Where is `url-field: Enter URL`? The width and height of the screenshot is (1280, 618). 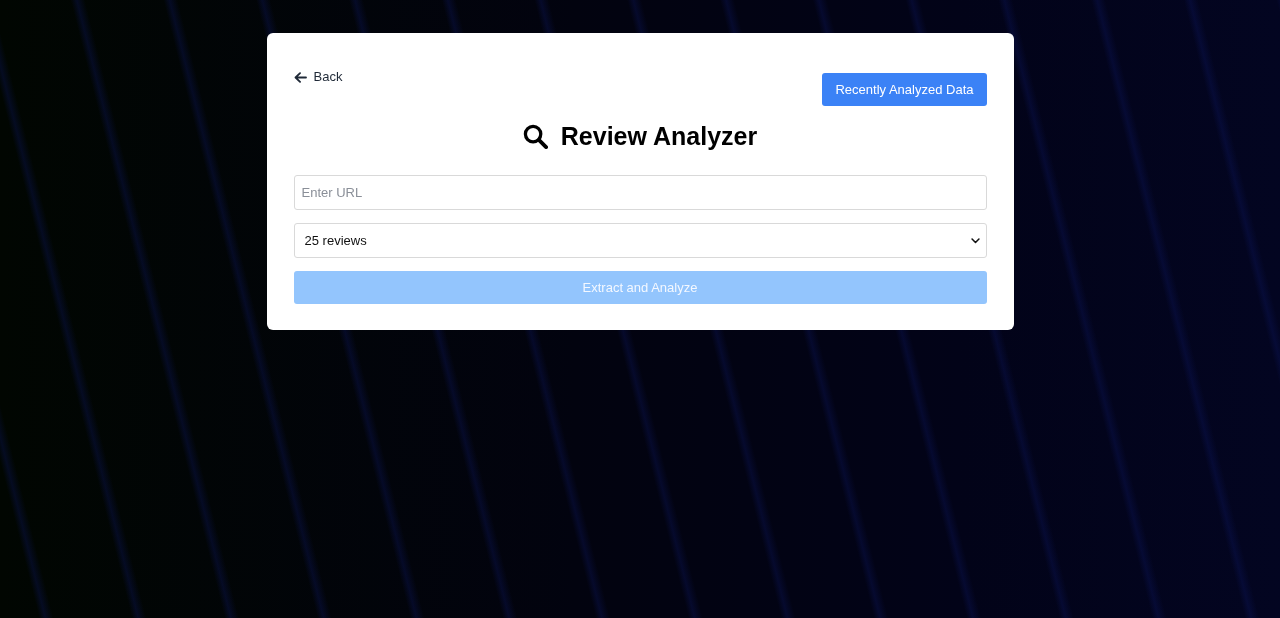 url-field: Enter URL is located at coordinates (640, 192).